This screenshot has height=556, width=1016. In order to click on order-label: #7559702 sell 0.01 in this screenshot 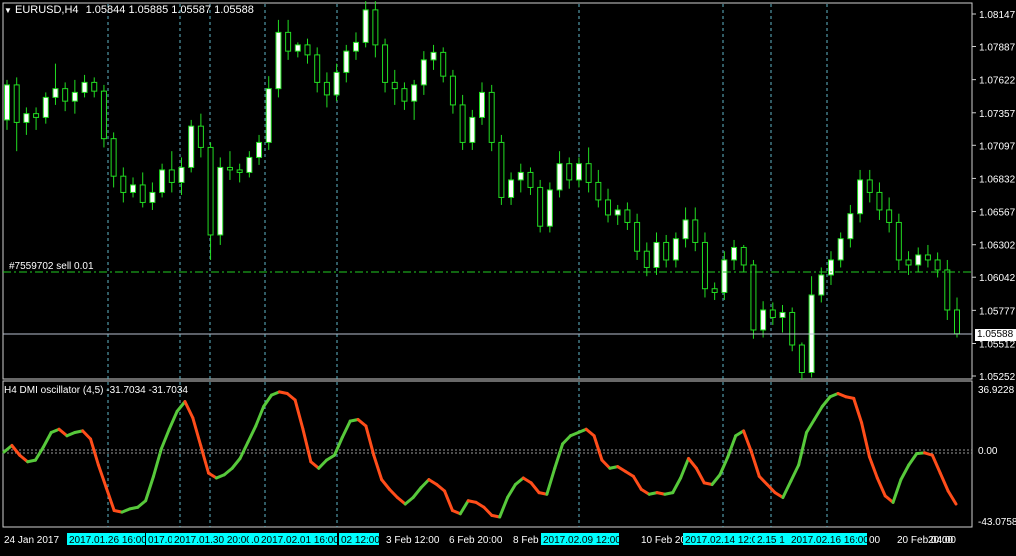, I will do `click(51, 266)`.